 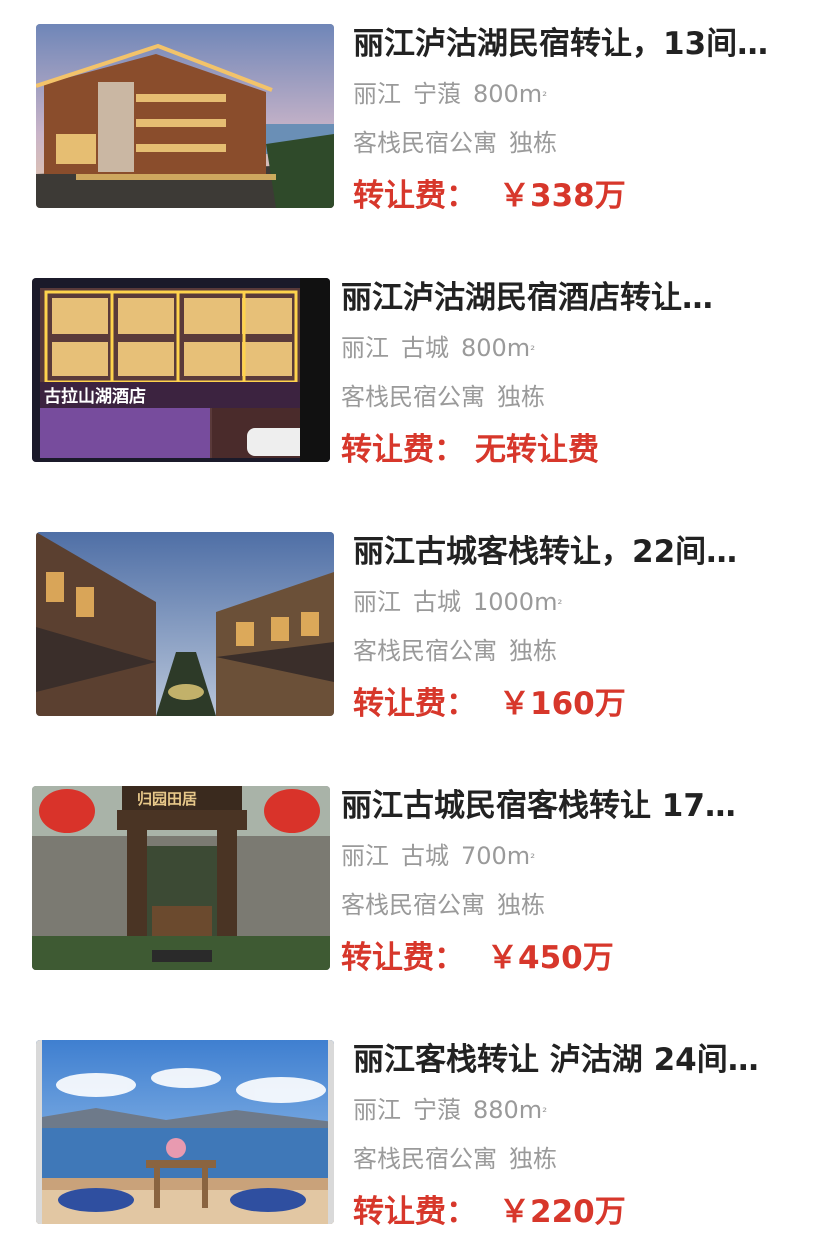 I want to click on listing-location: 丽江 古城 700m², so click(x=438, y=856).